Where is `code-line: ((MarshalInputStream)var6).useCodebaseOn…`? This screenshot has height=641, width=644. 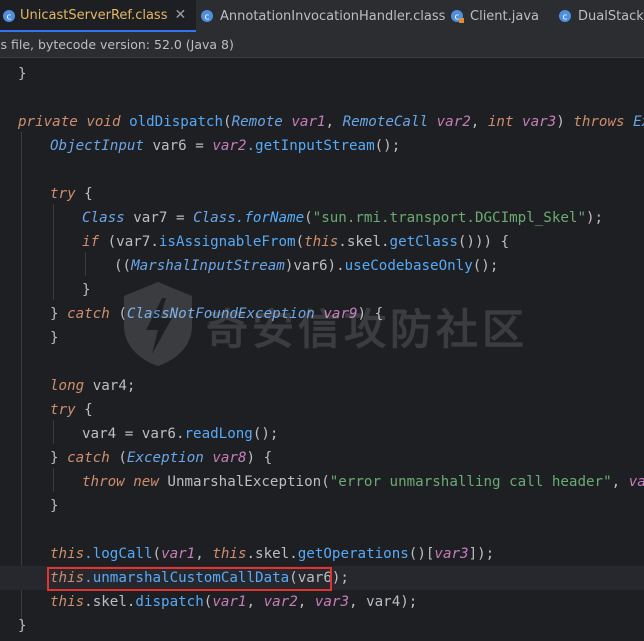
code-line: ((MarshalInputStream)var6).useCodebaseOn… is located at coordinates (306, 266).